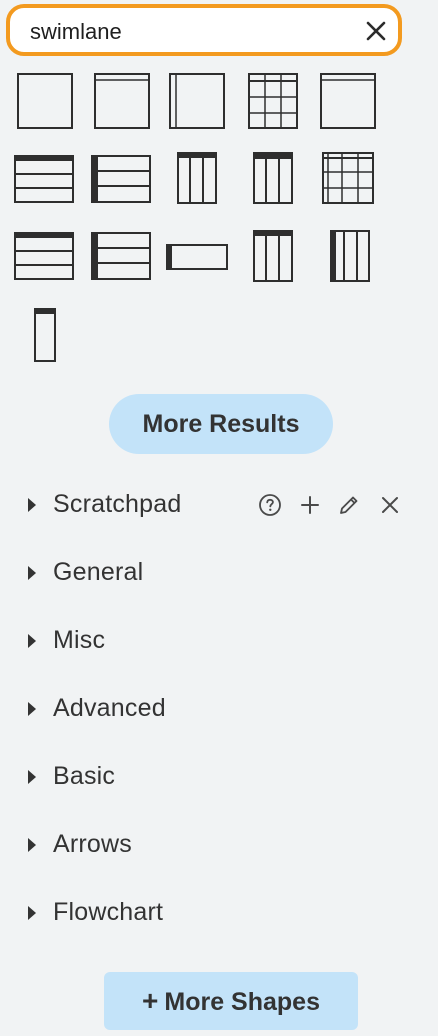 Image resolution: width=438 pixels, height=1036 pixels. Describe the element at coordinates (348, 178) in the screenshot. I see `shape-swimlane-grid` at that location.